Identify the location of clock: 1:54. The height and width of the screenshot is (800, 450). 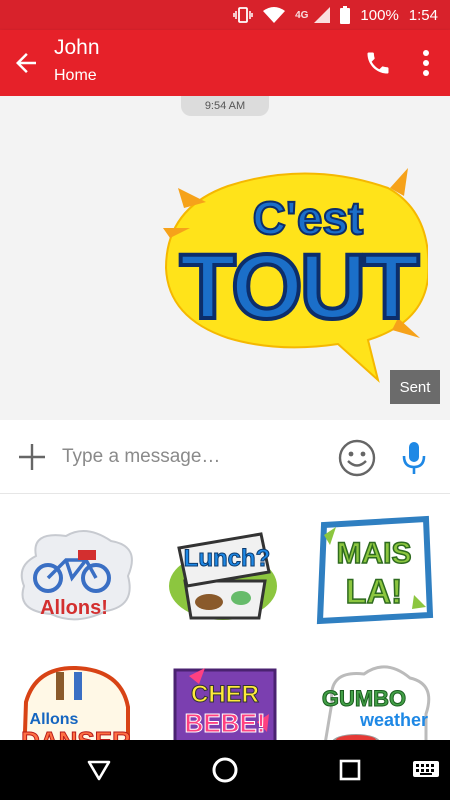
(423, 15).